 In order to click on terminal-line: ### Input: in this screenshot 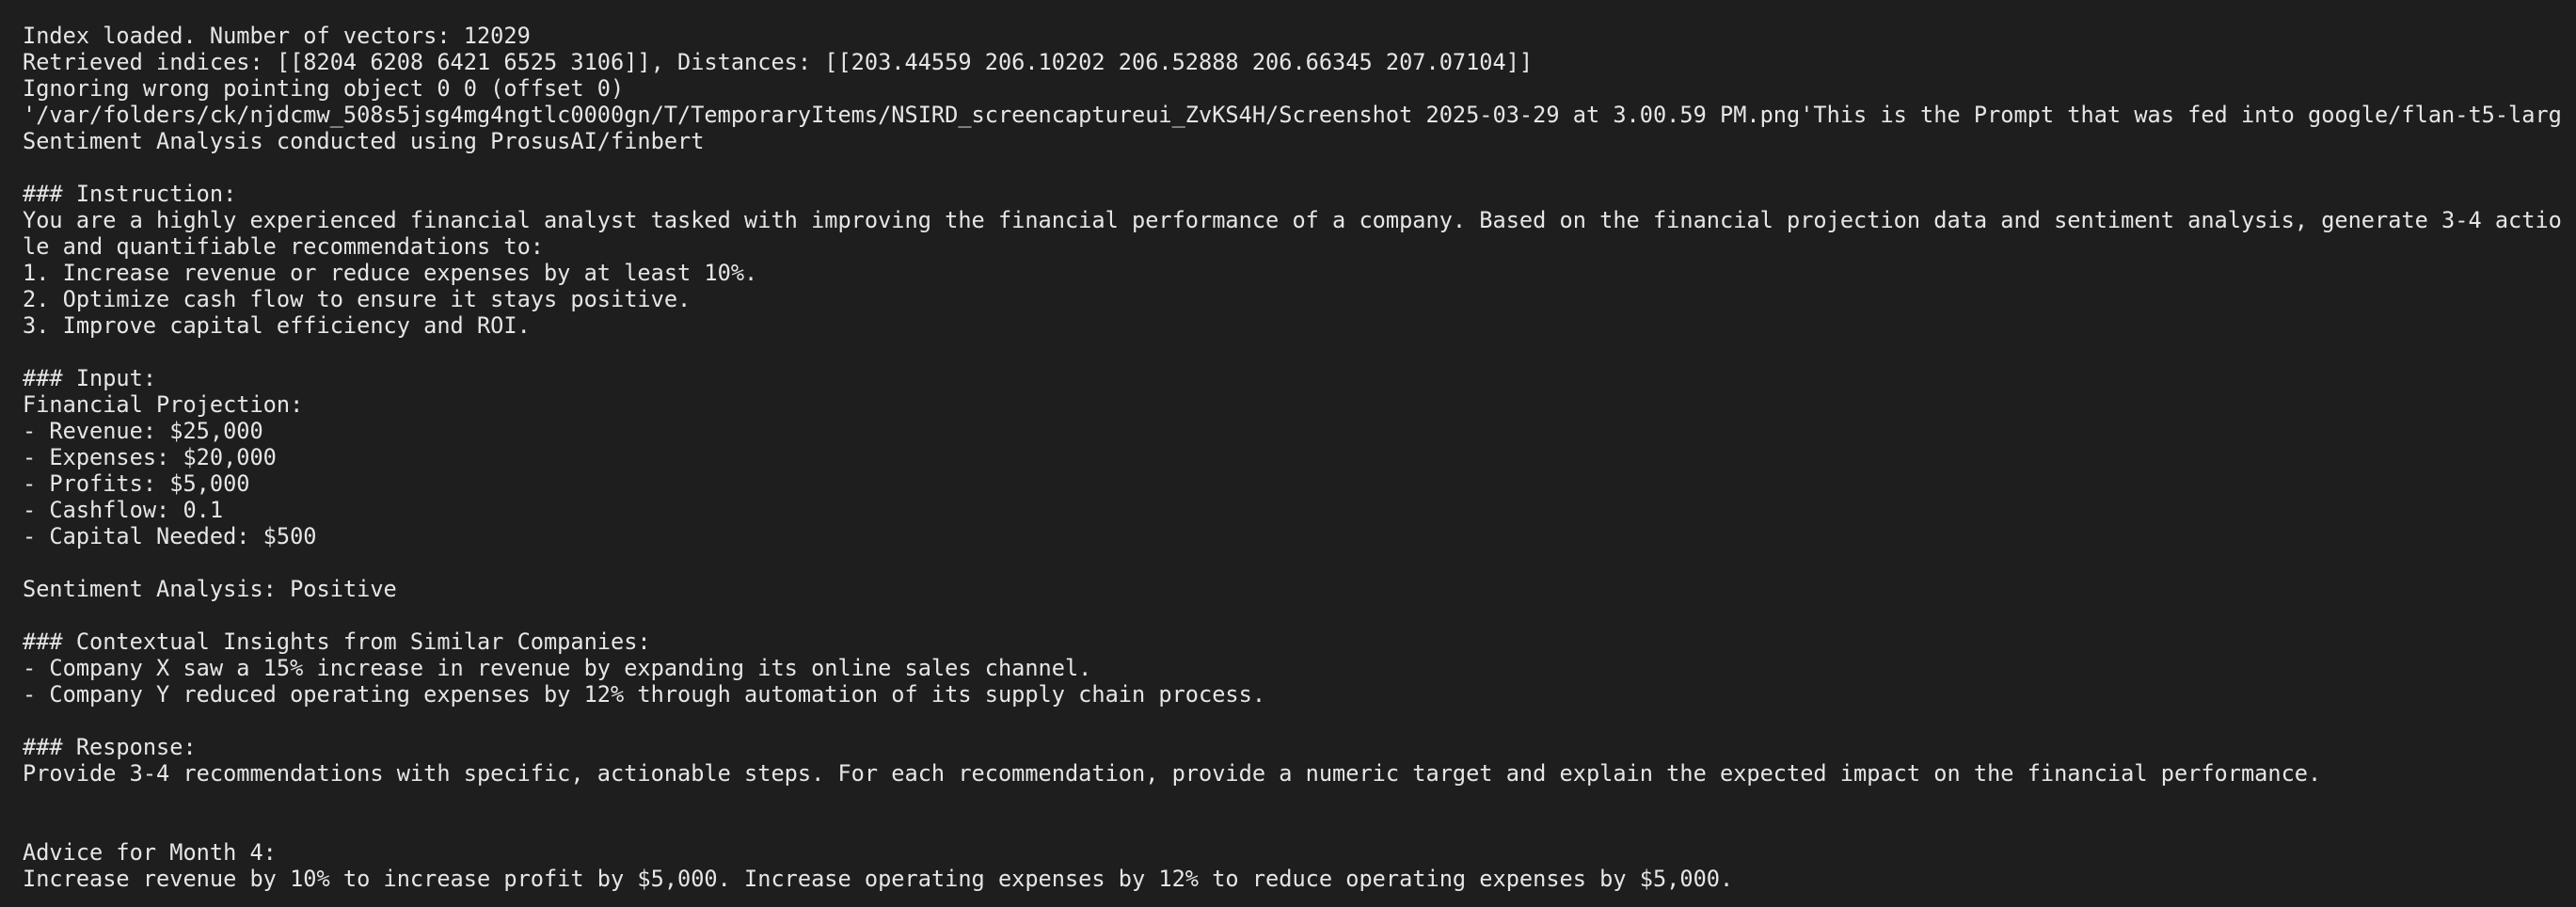, I will do `click(90, 378)`.